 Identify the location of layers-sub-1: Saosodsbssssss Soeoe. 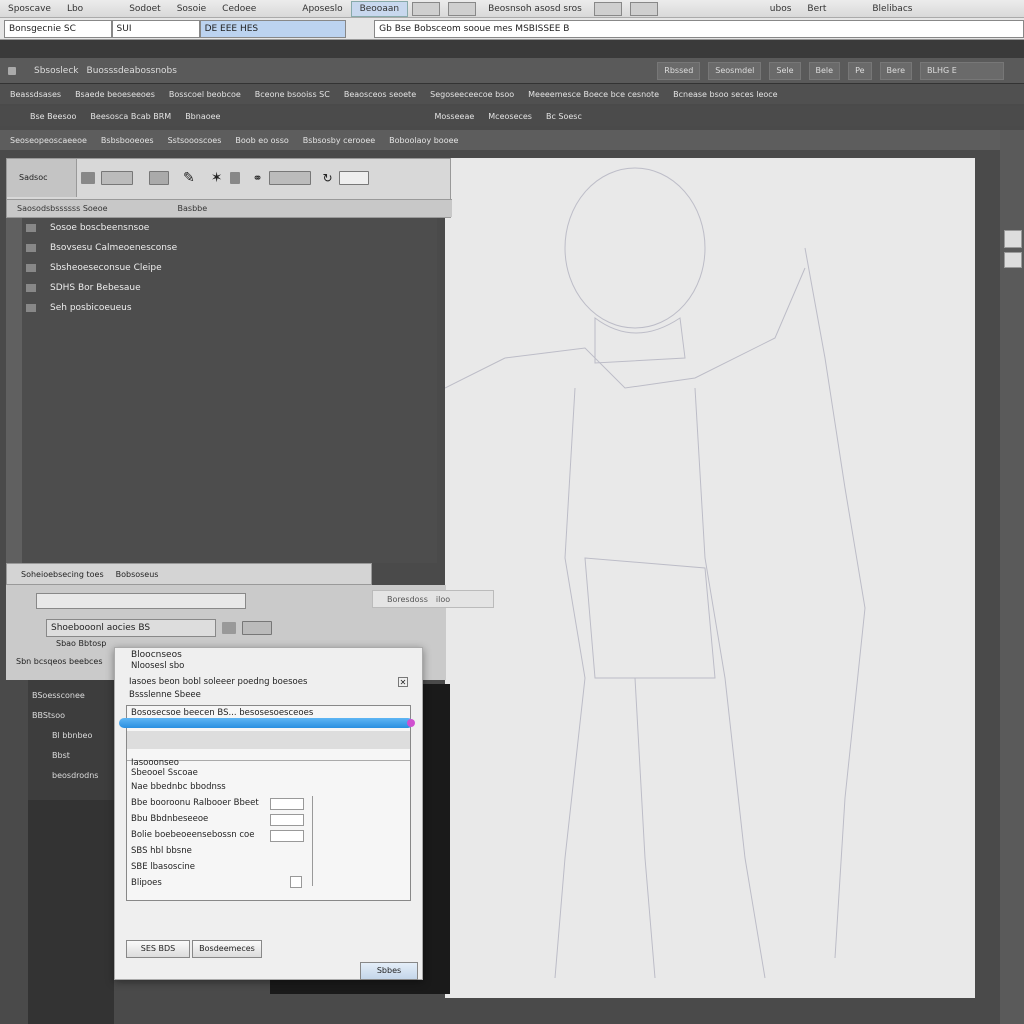
(62, 208).